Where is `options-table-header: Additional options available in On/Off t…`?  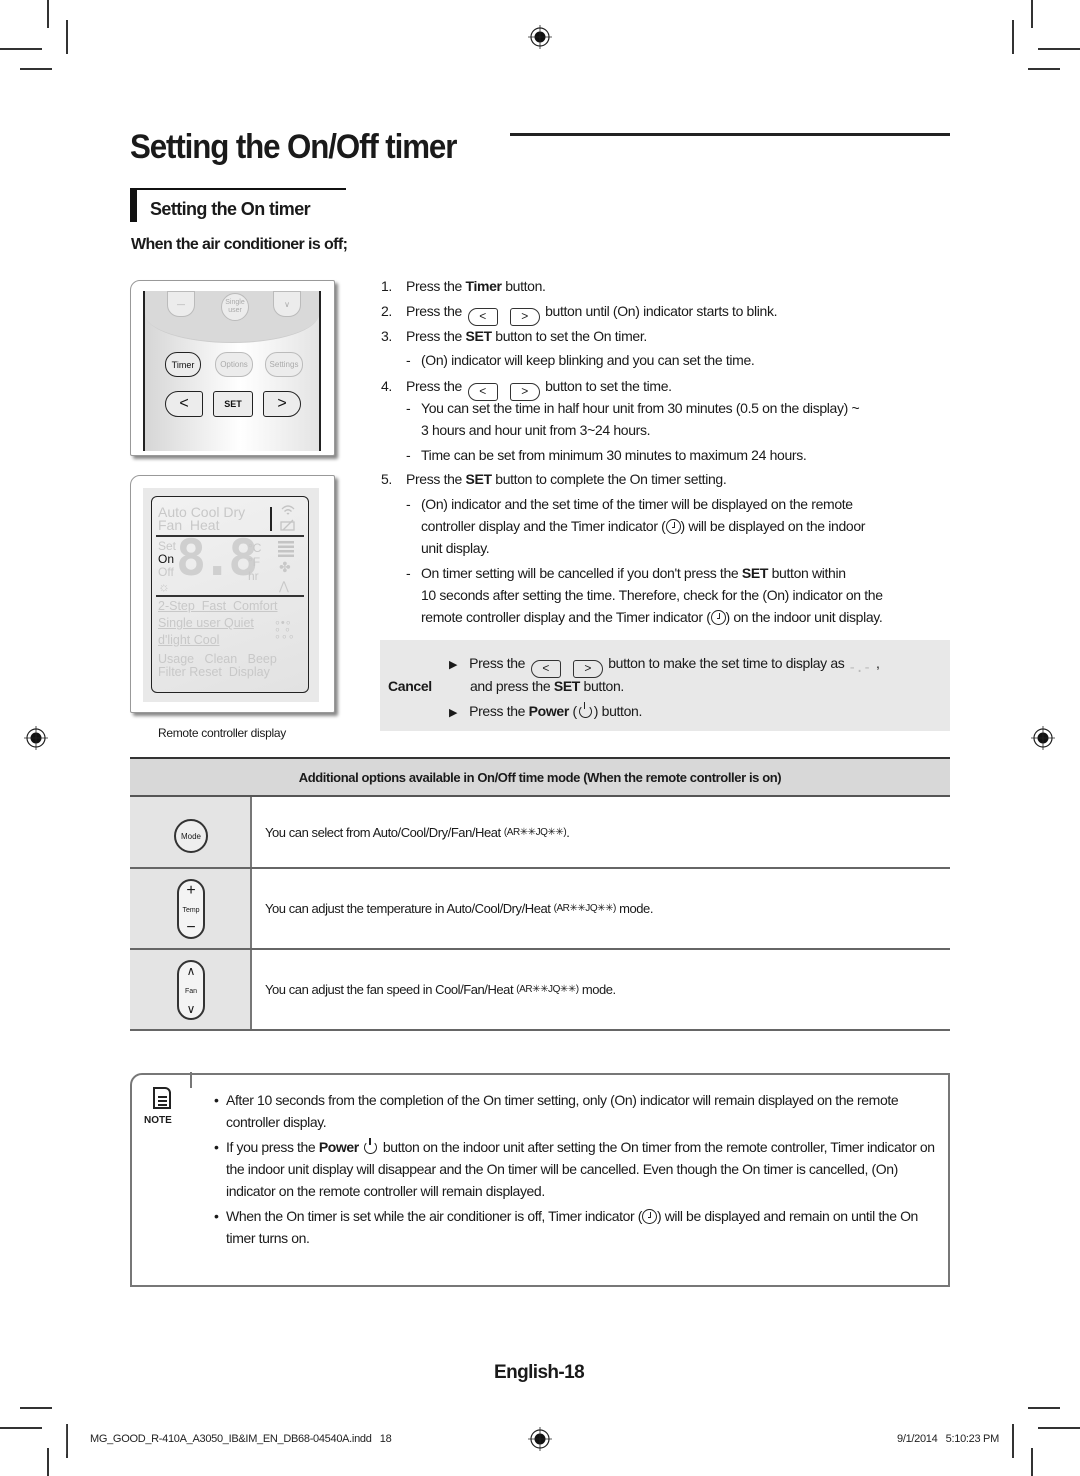 options-table-header: Additional options available in On/Off t… is located at coordinates (540, 777).